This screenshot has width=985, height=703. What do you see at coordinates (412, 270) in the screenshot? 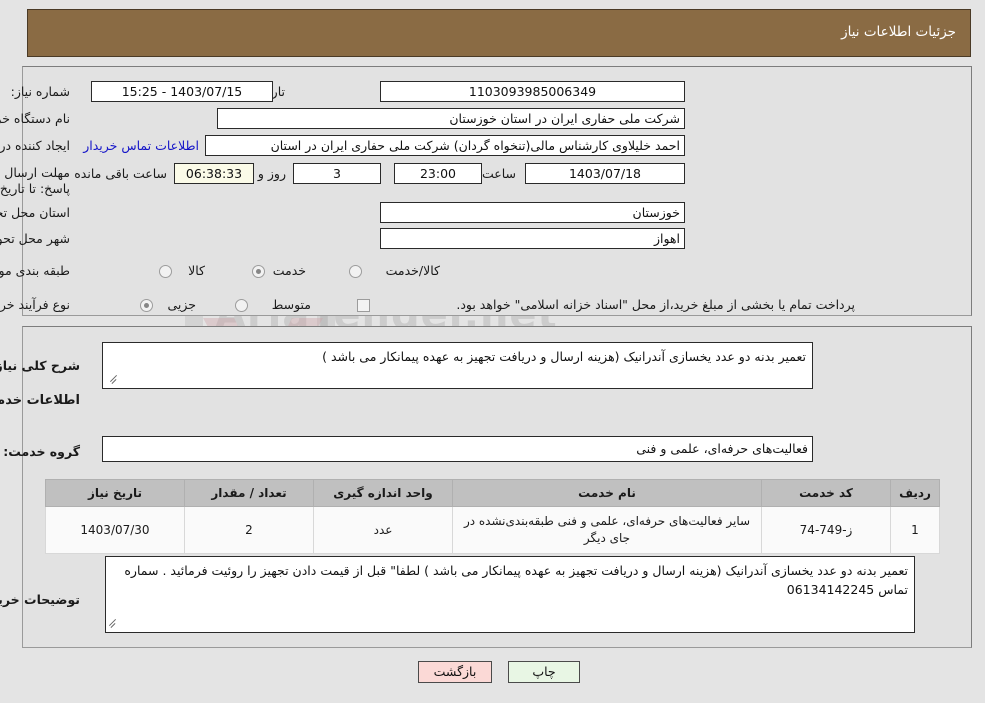
I see `category-option-2-label: کالا/خدمت` at bounding box center [412, 270].